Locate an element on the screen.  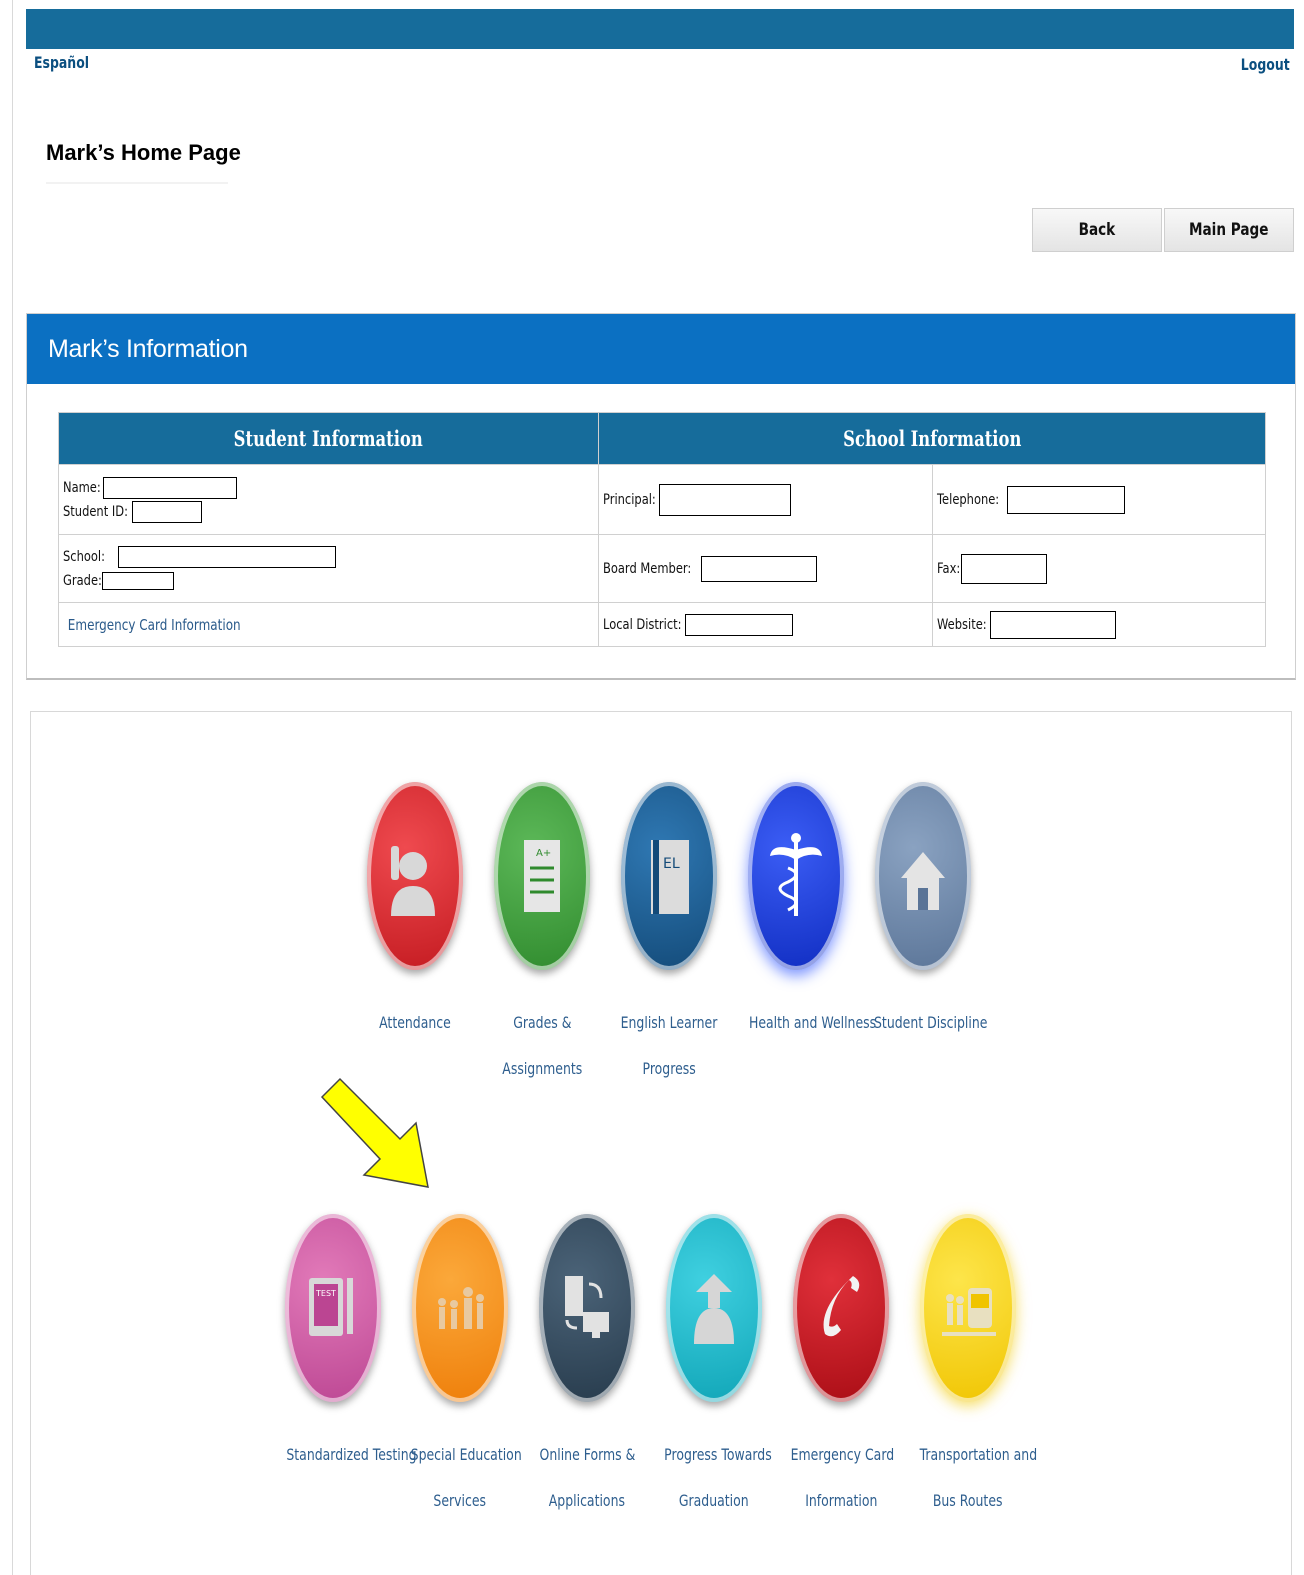
name-field is located at coordinates (170, 487).